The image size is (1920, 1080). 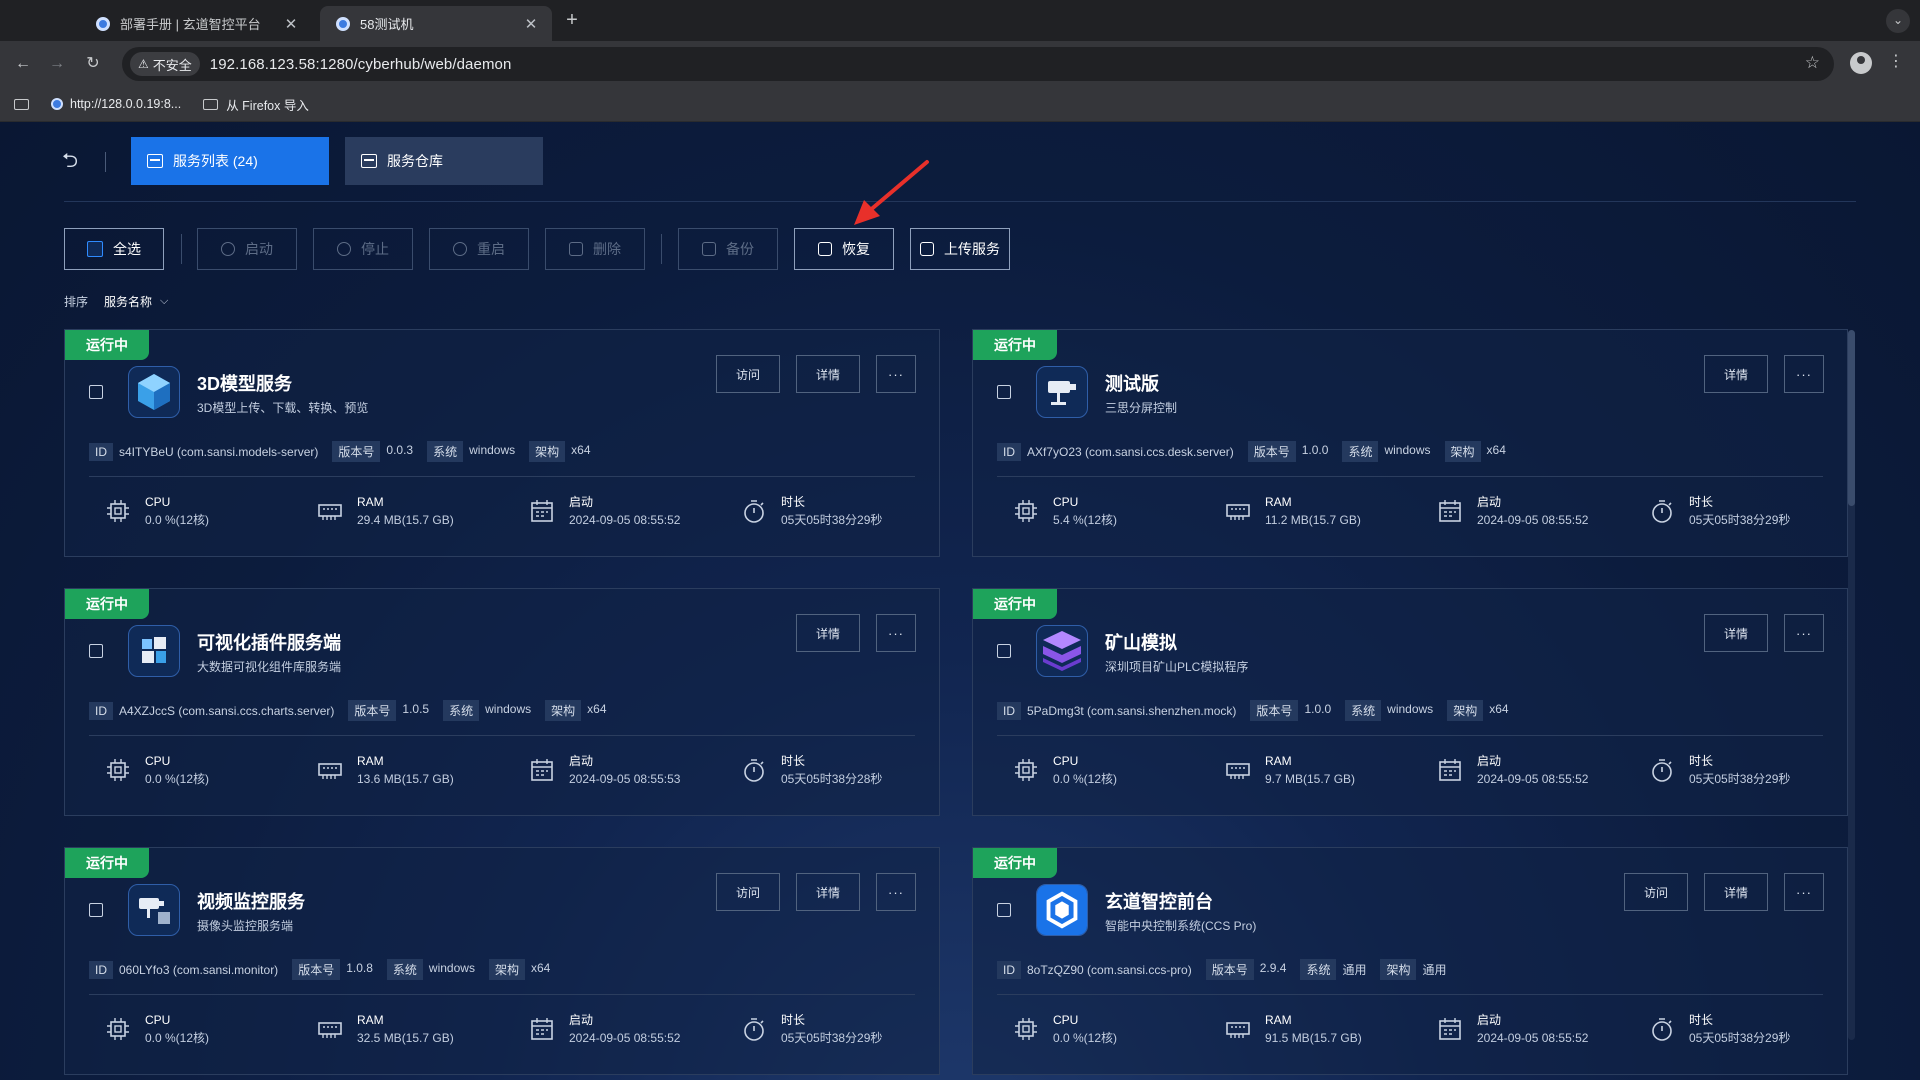 I want to click on stop-icon, so click(x=344, y=249).